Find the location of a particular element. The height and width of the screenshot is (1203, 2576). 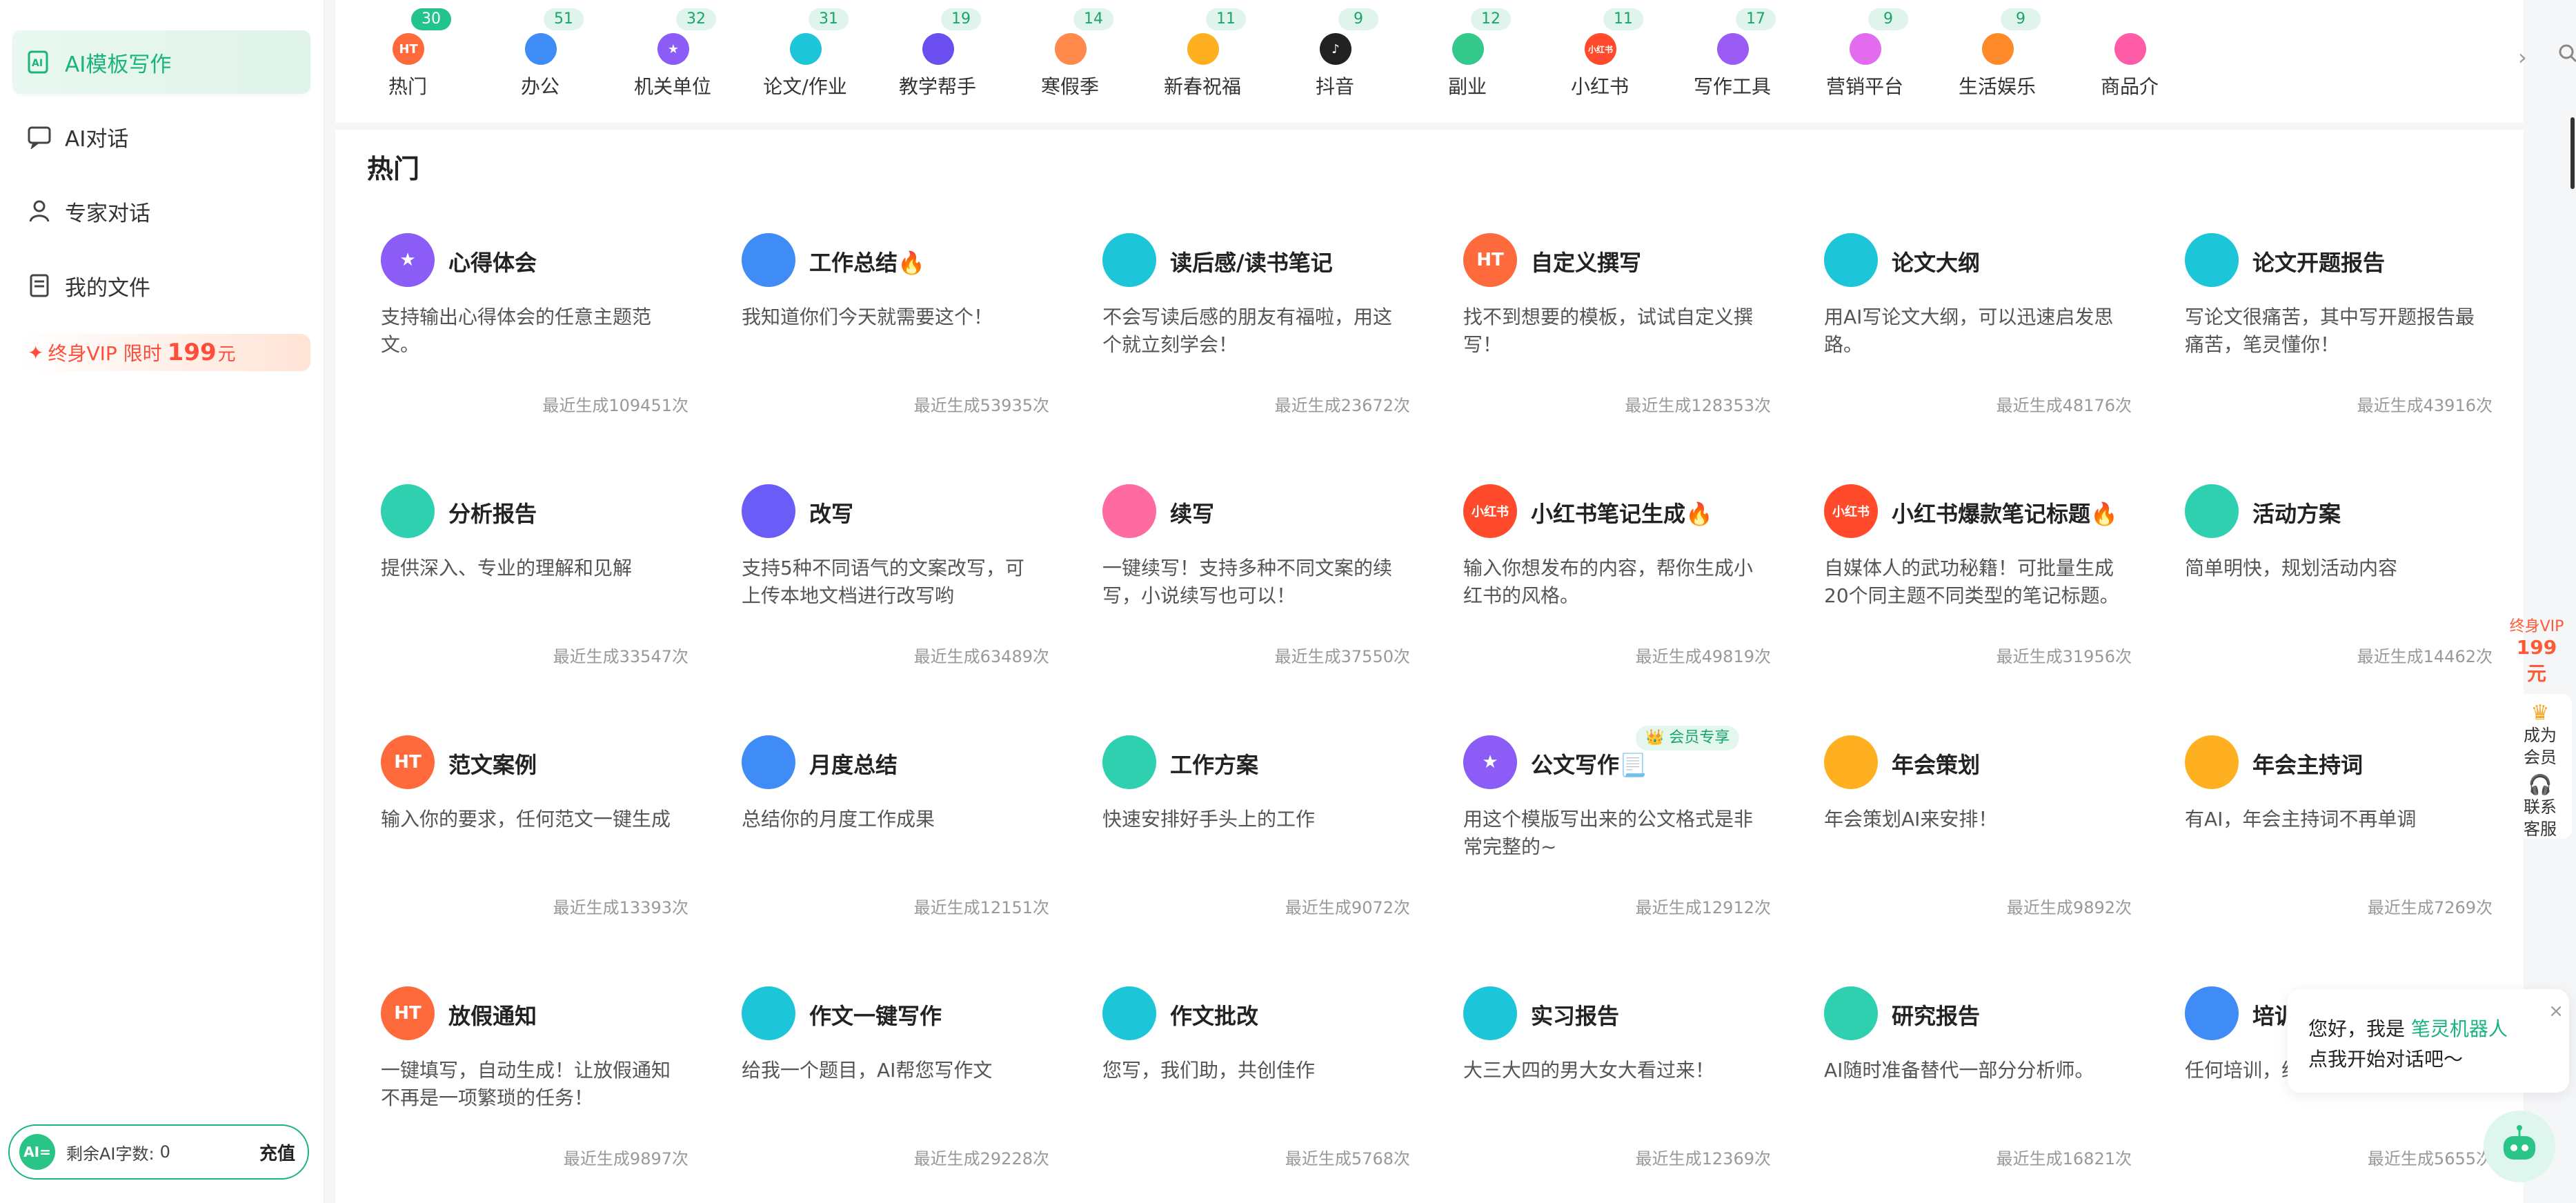

template-description: 不会写读后感的朋友有福啦，用这个就立刻学会！ is located at coordinates (1247, 331).